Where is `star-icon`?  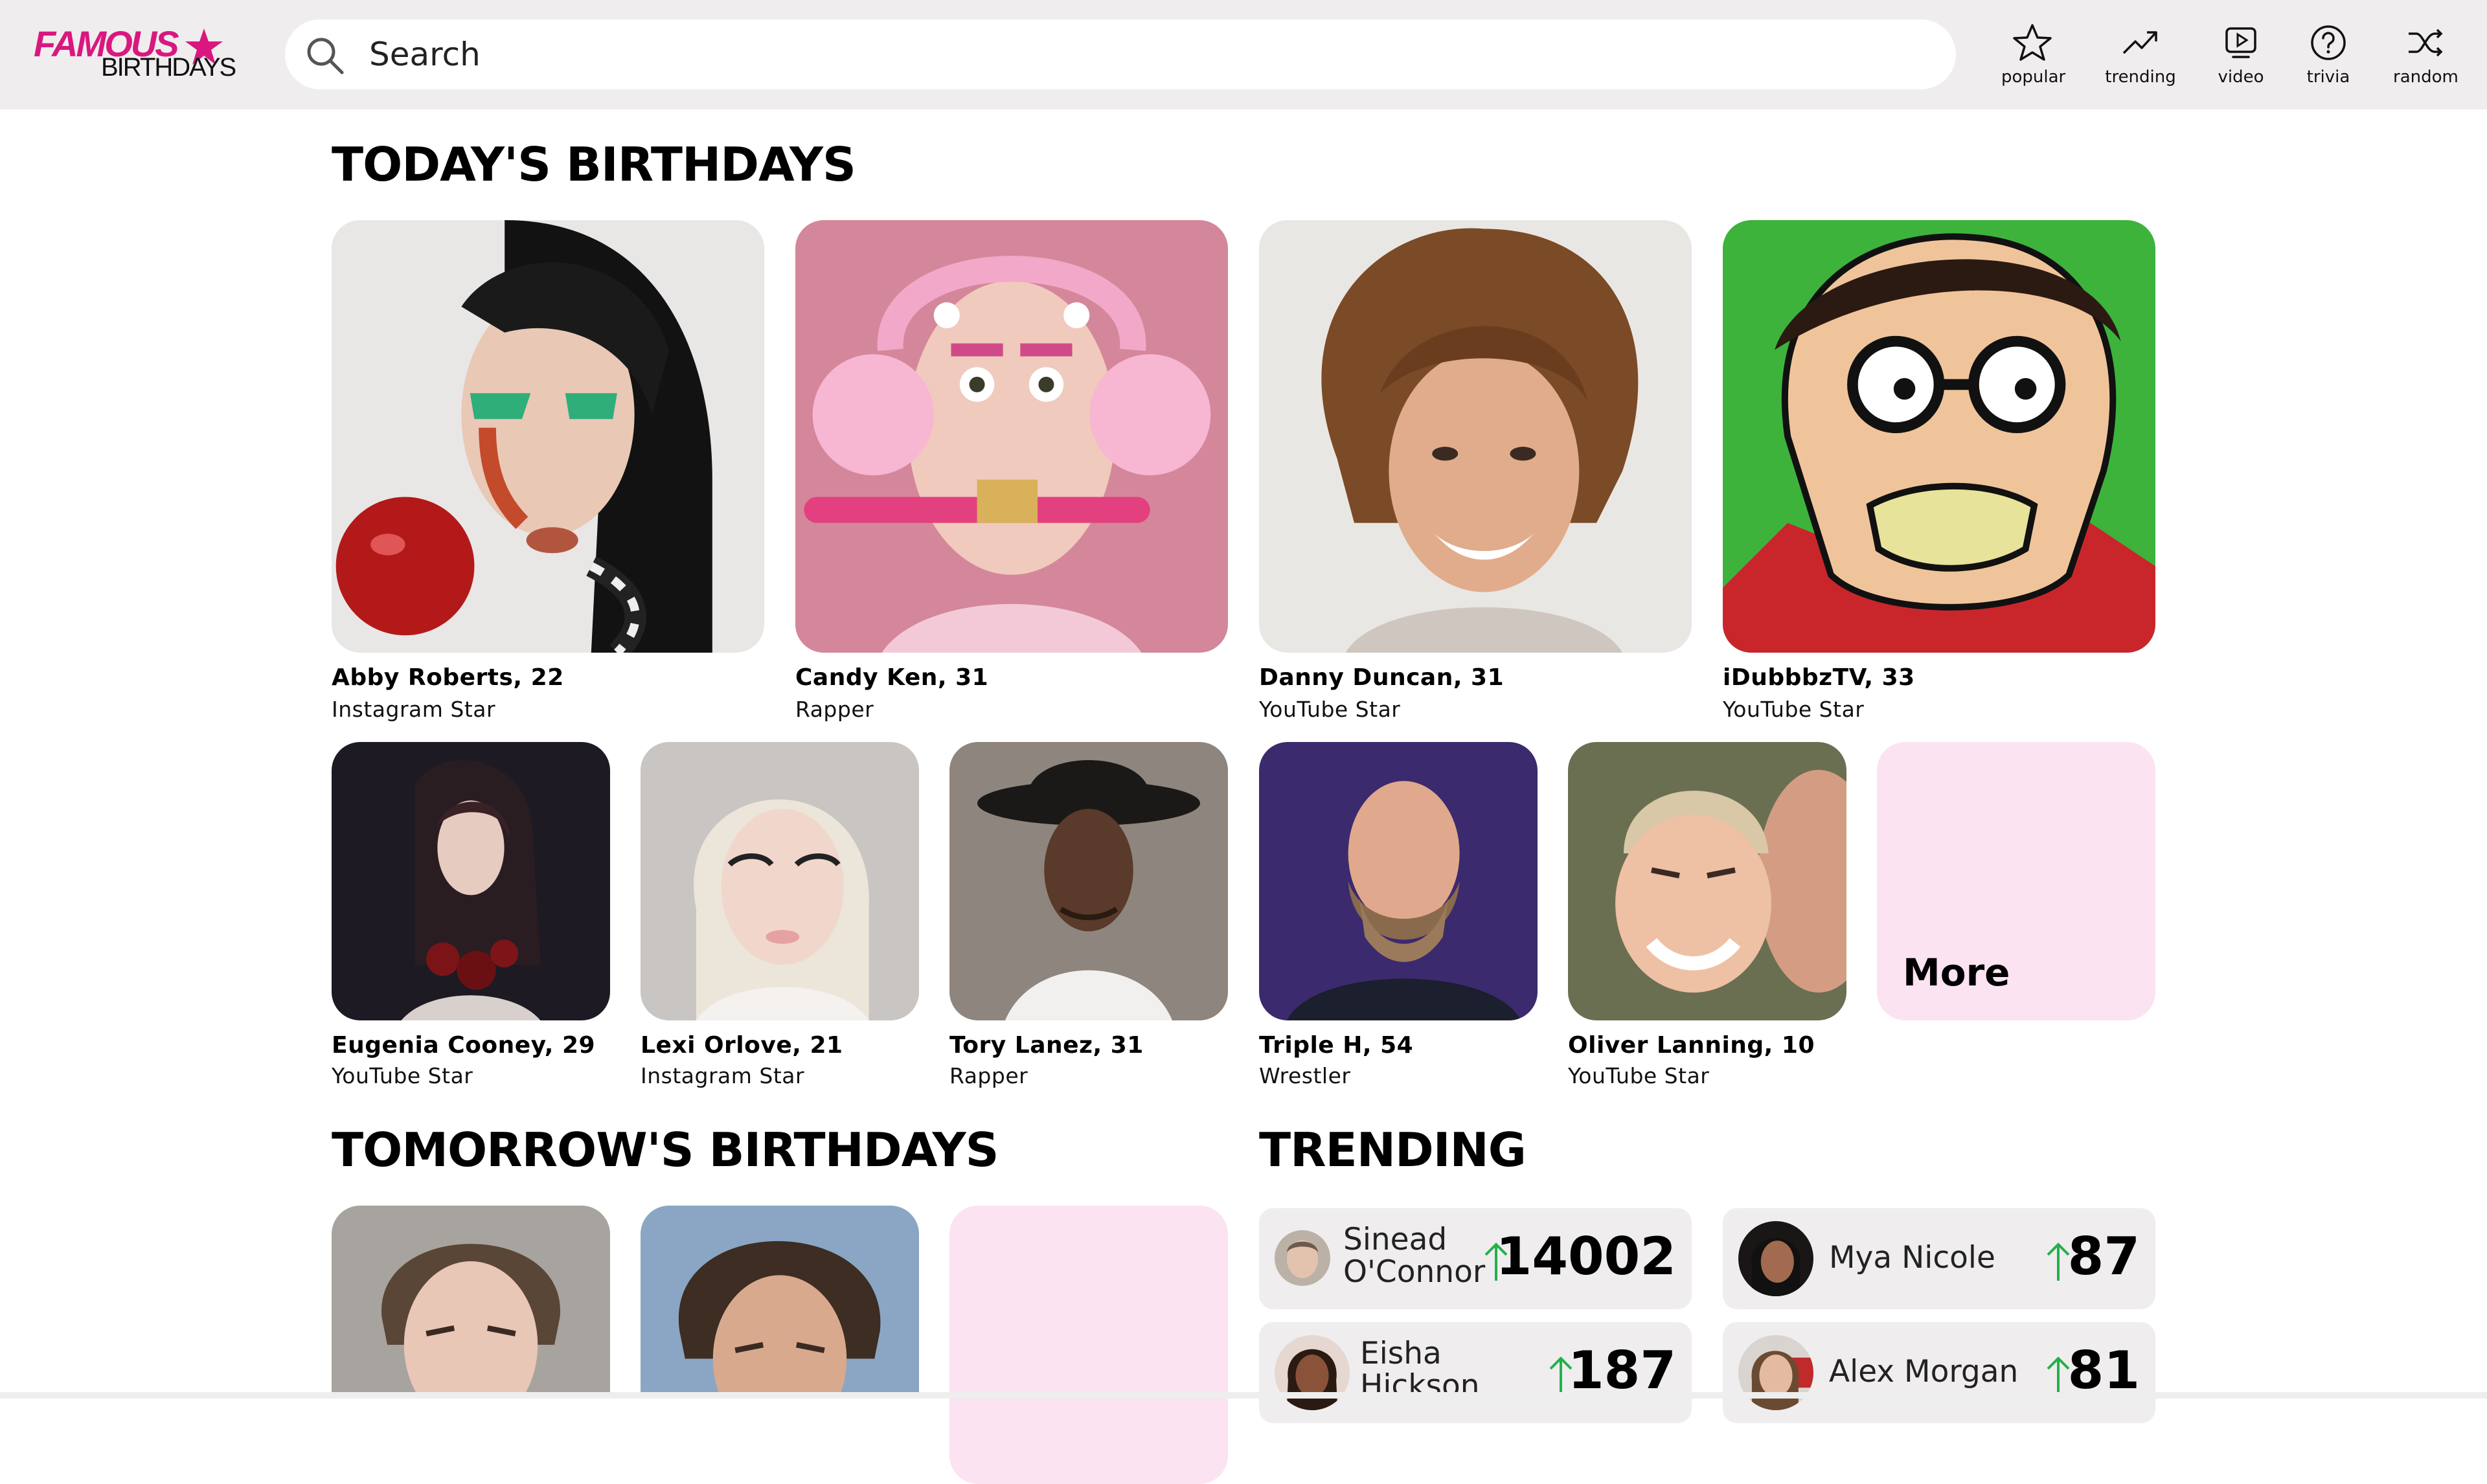
star-icon is located at coordinates (2032, 42).